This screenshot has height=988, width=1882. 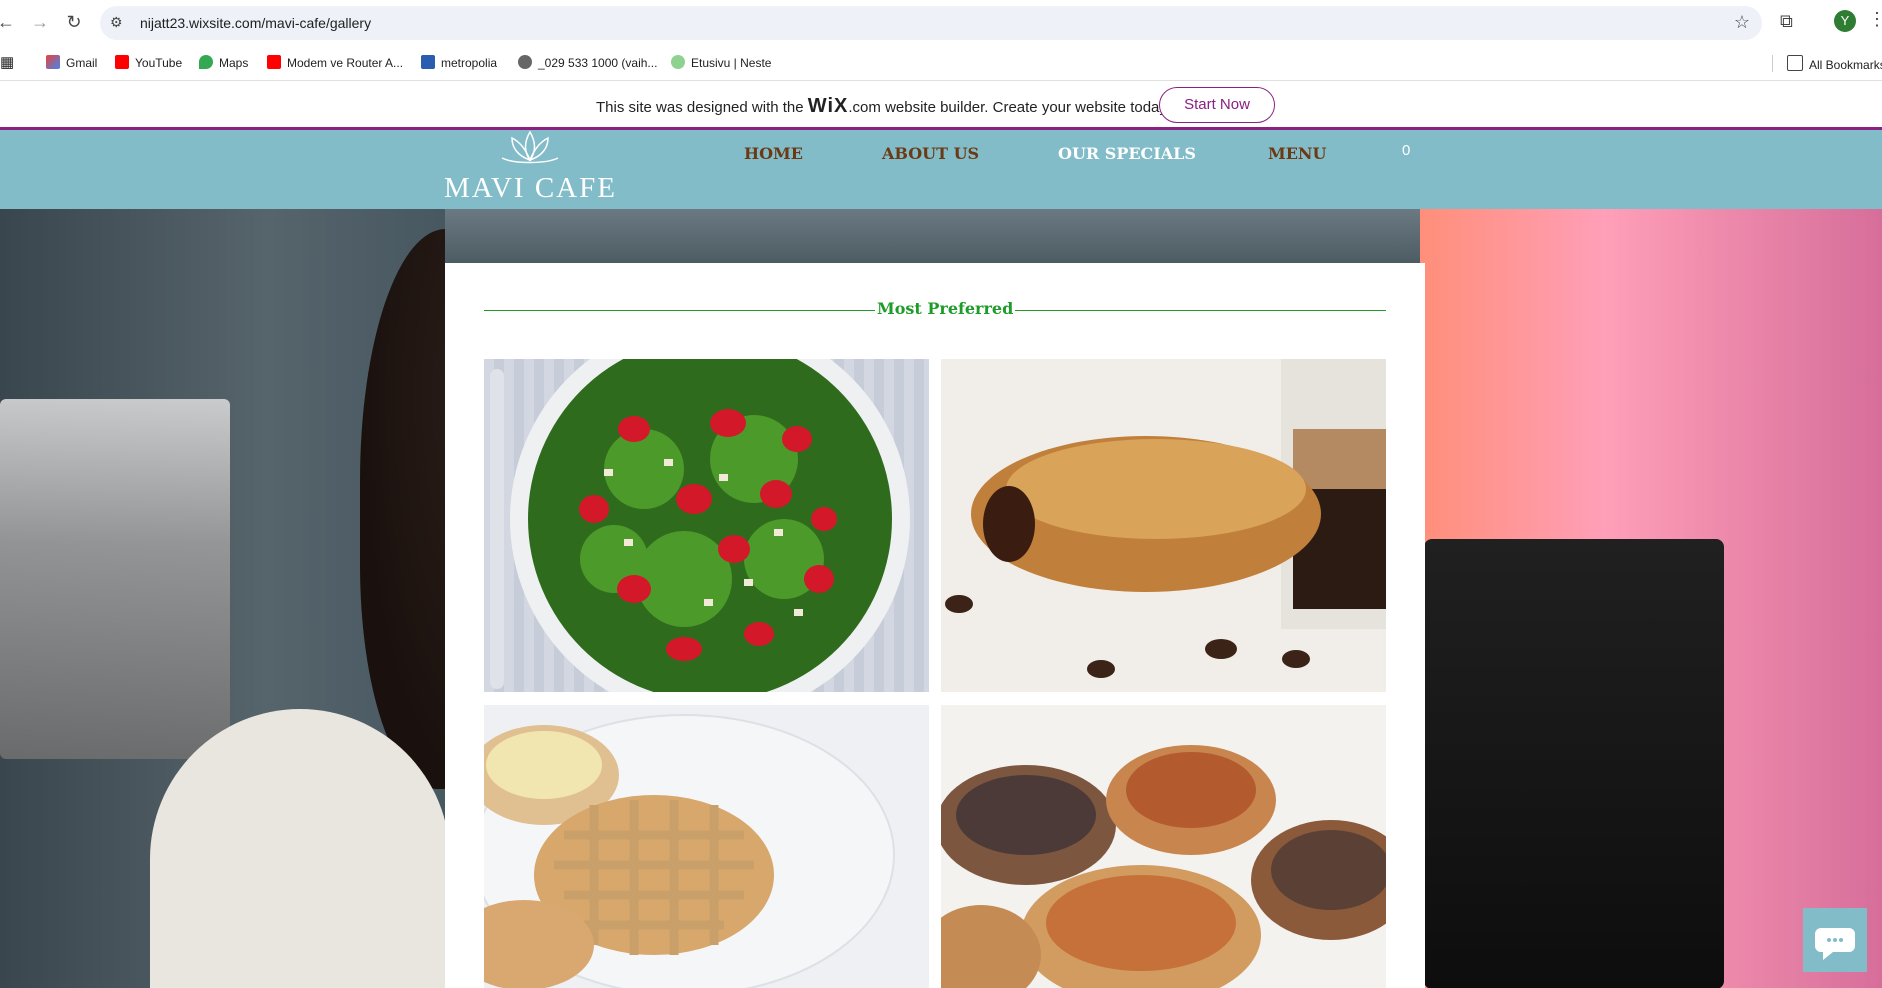 What do you see at coordinates (40, 22) in the screenshot?
I see `forward-icon: →` at bounding box center [40, 22].